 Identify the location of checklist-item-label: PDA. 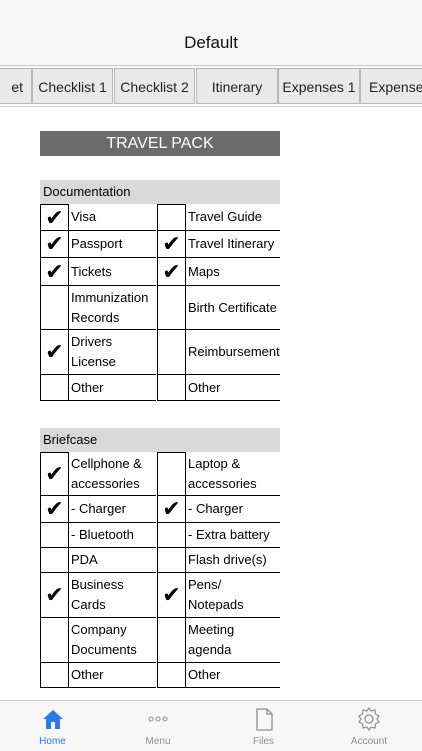
(112, 560).